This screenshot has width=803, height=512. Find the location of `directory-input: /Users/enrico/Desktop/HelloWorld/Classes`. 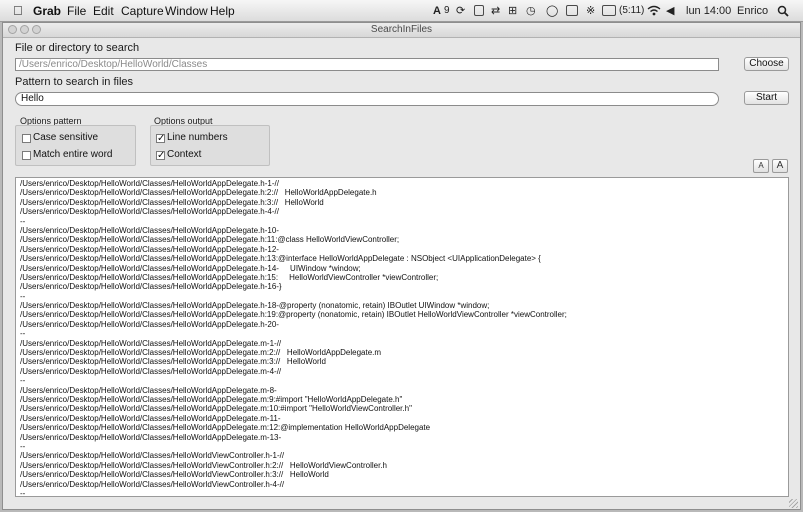

directory-input: /Users/enrico/Desktop/HelloWorld/Classes is located at coordinates (367, 64).